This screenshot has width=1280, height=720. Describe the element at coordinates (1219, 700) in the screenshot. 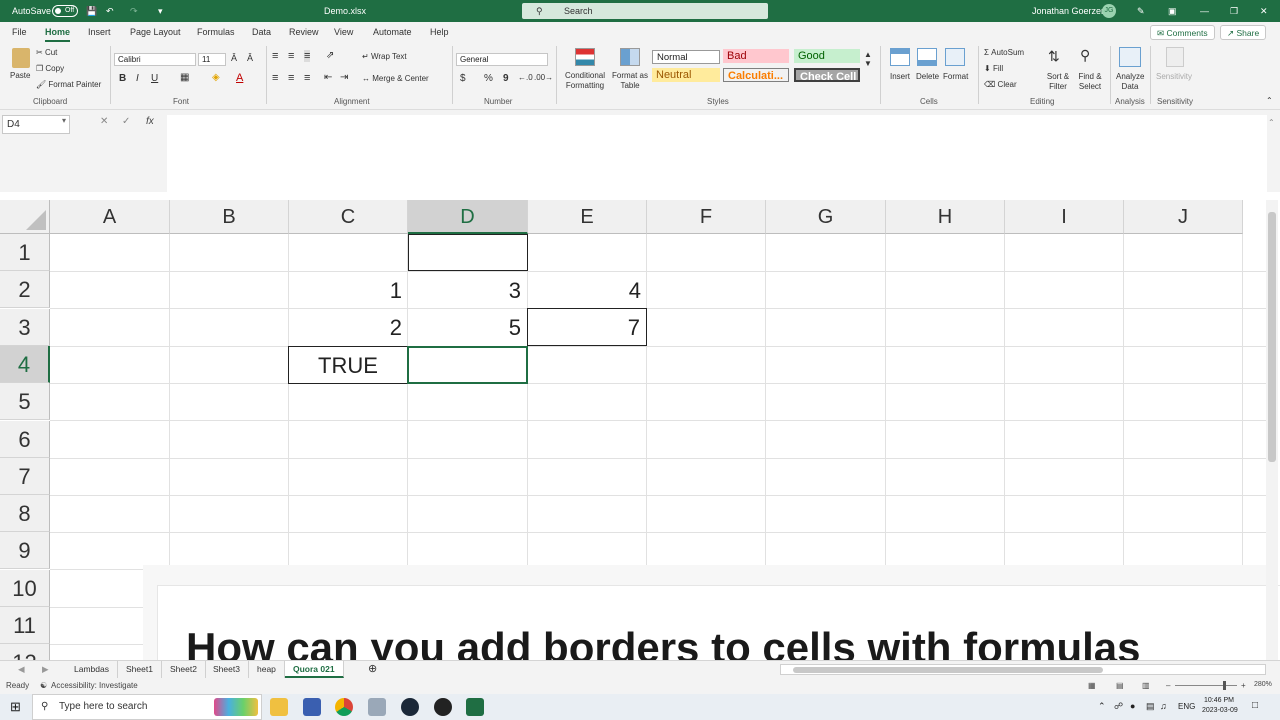

I see `clock-time: 10:46 PM` at that location.